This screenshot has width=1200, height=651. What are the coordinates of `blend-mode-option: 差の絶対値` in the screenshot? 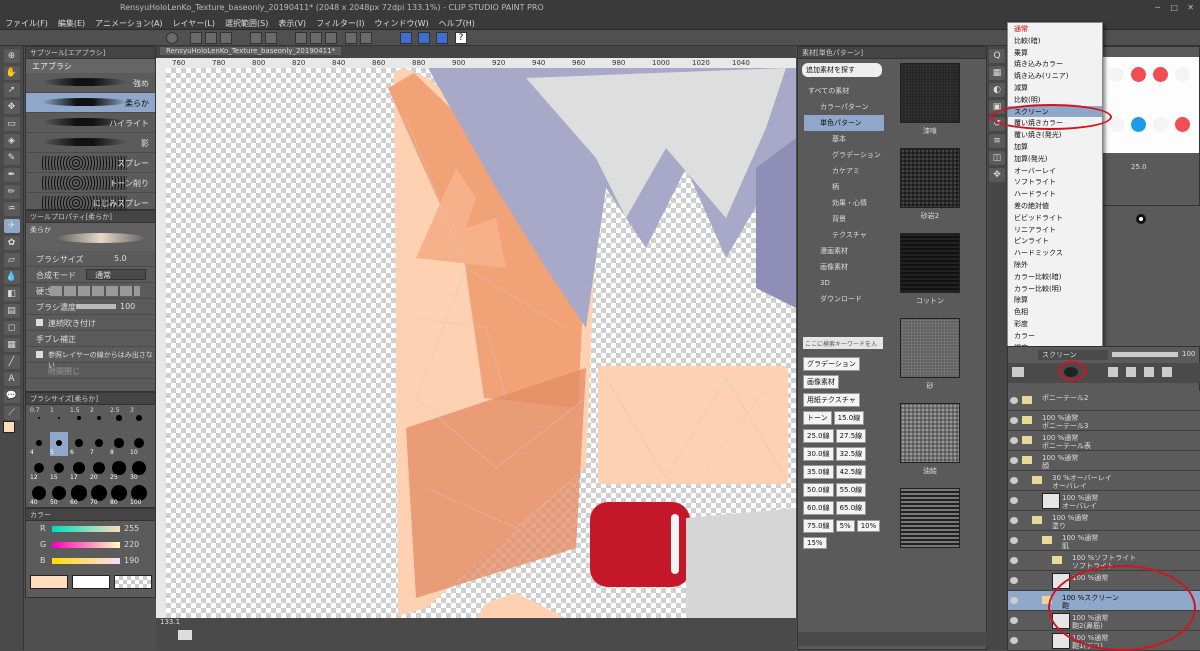 It's located at (1055, 206).